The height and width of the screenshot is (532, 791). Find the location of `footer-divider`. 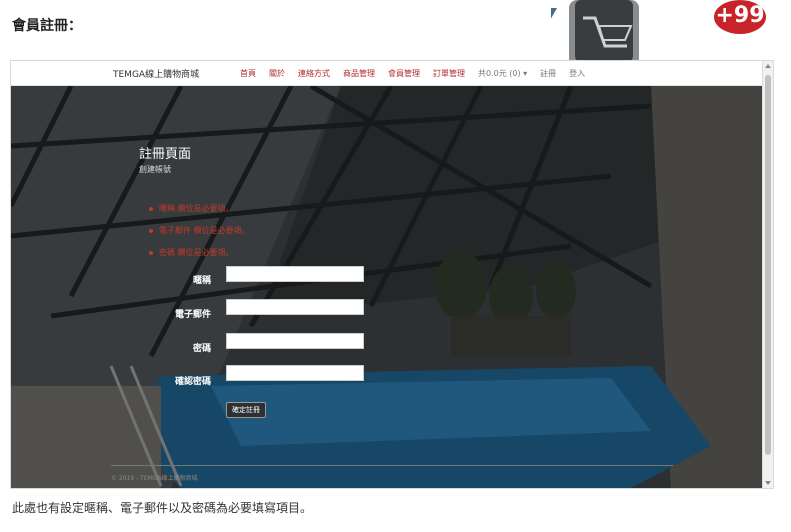

footer-divider is located at coordinates (392, 465).